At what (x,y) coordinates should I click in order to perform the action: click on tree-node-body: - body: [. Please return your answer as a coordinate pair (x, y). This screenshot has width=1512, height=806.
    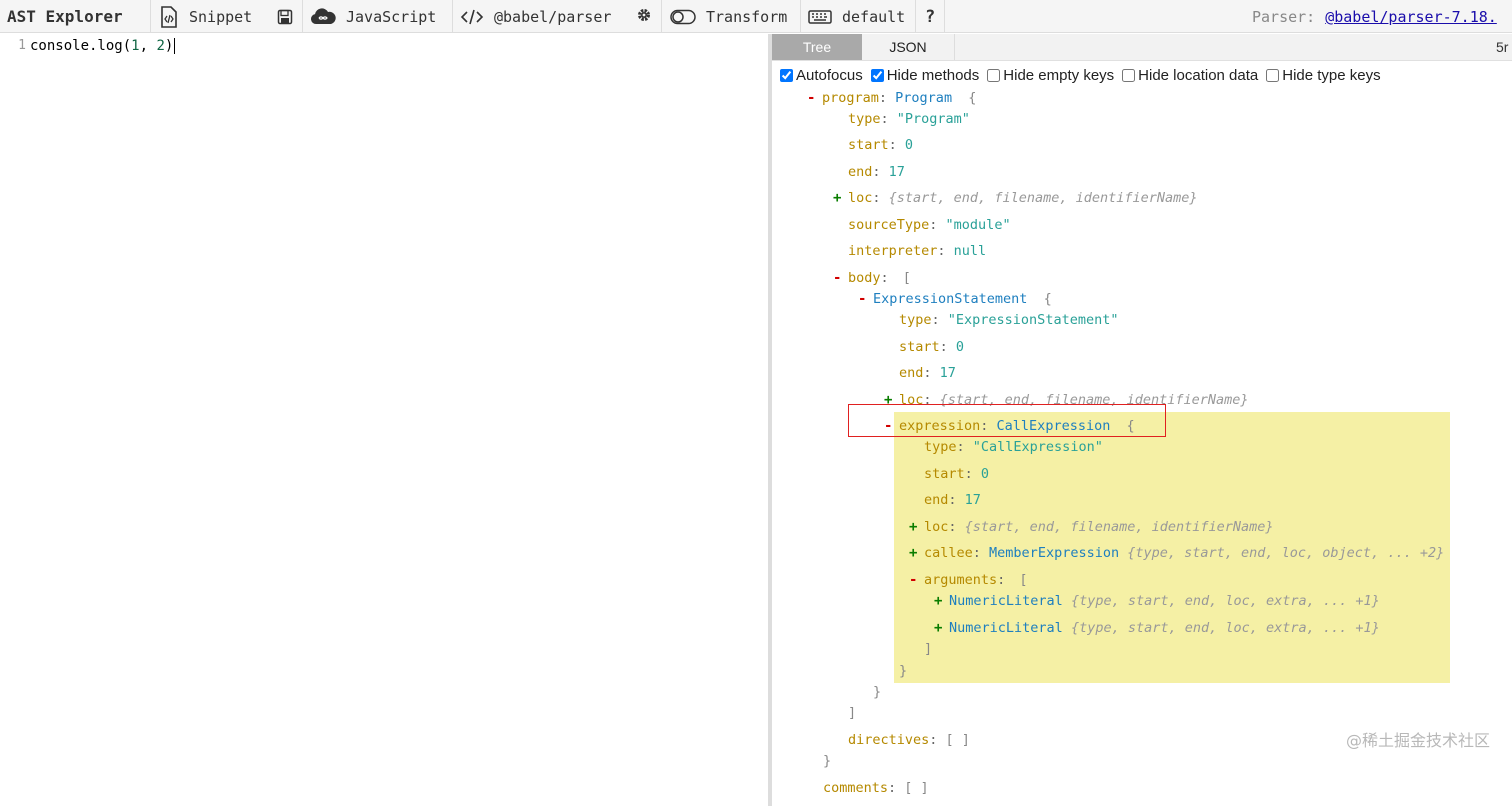
    Looking at the image, I should click on (872, 278).